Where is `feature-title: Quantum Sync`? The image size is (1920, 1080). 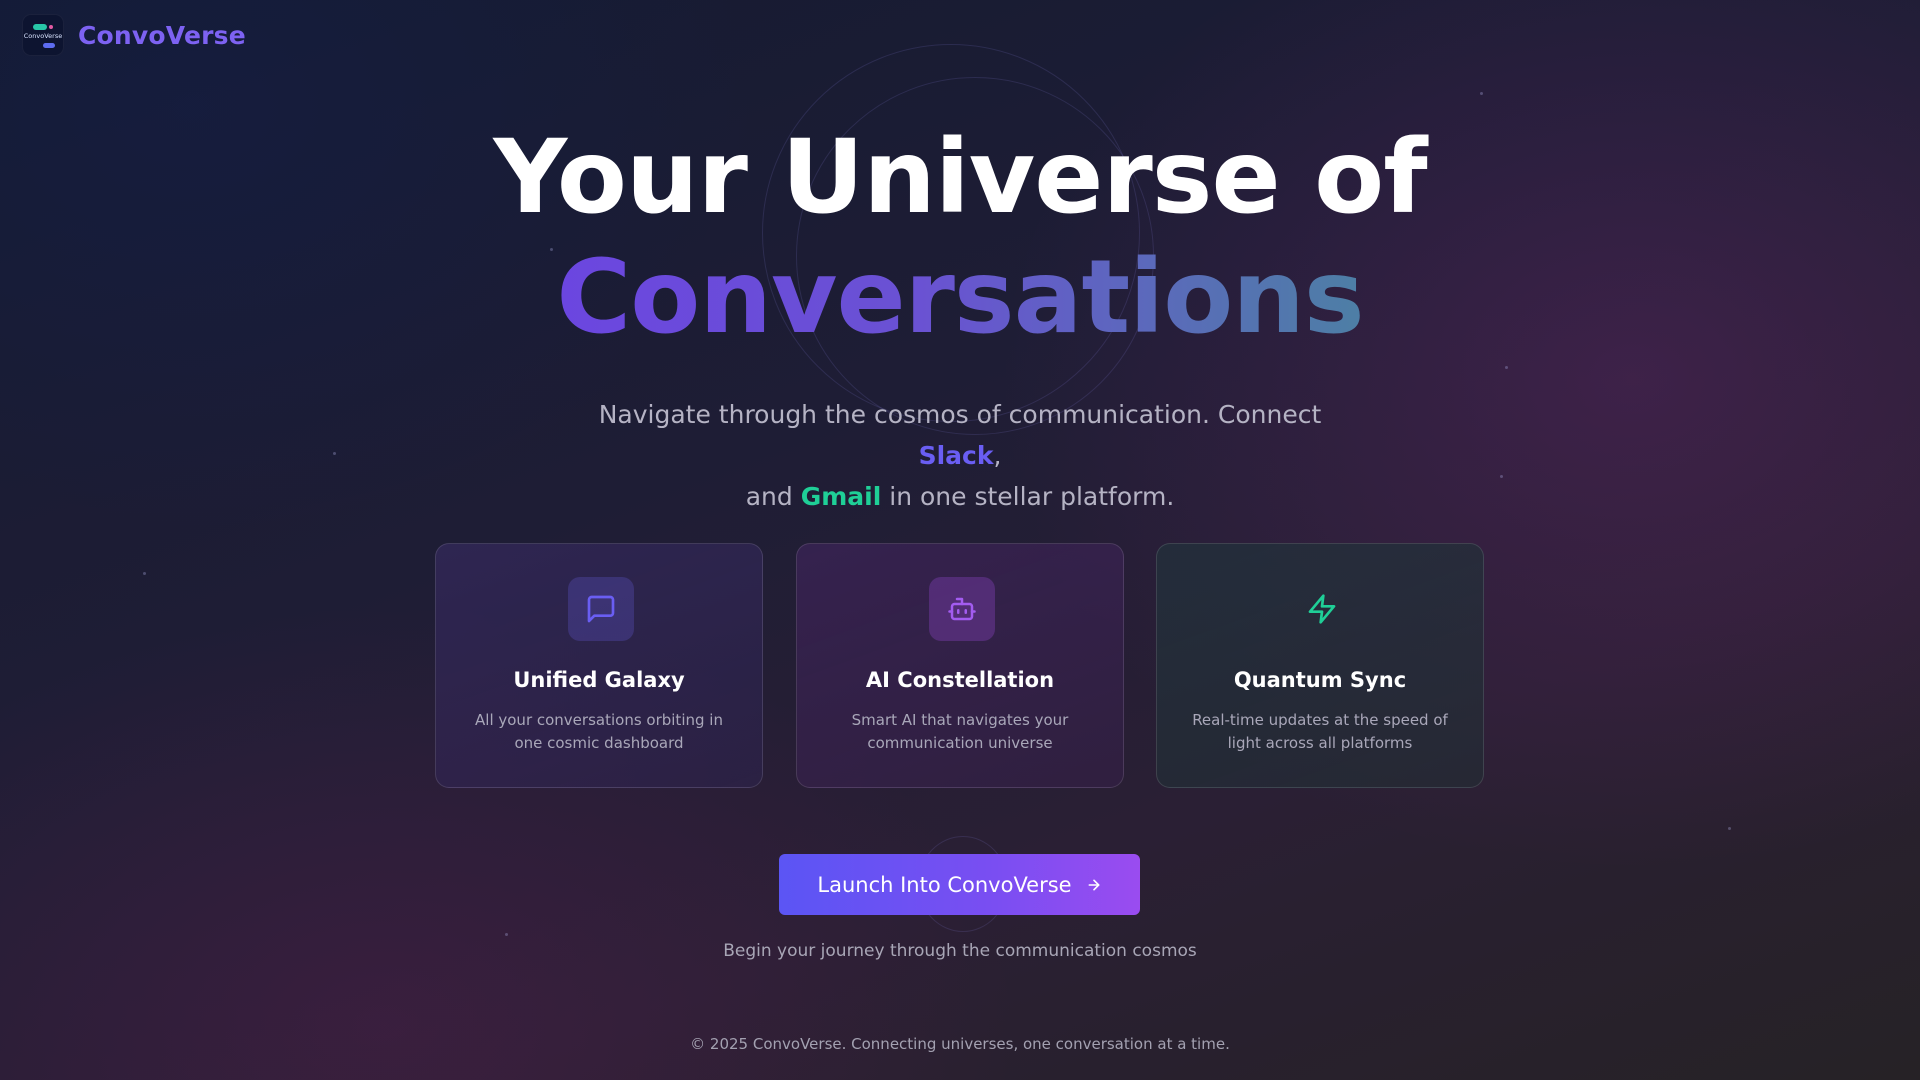
feature-title: Quantum Sync is located at coordinates (1320, 680).